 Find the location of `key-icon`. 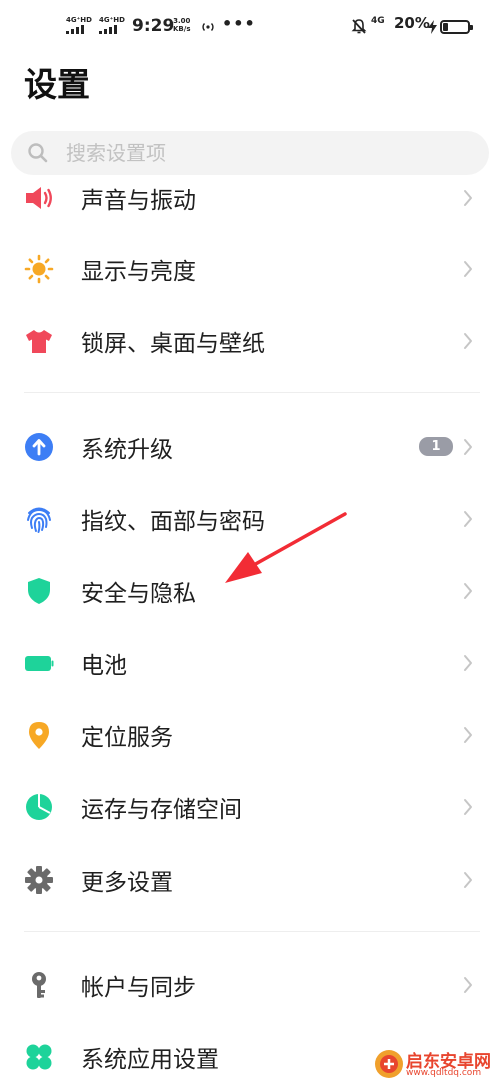

key-icon is located at coordinates (39, 985).